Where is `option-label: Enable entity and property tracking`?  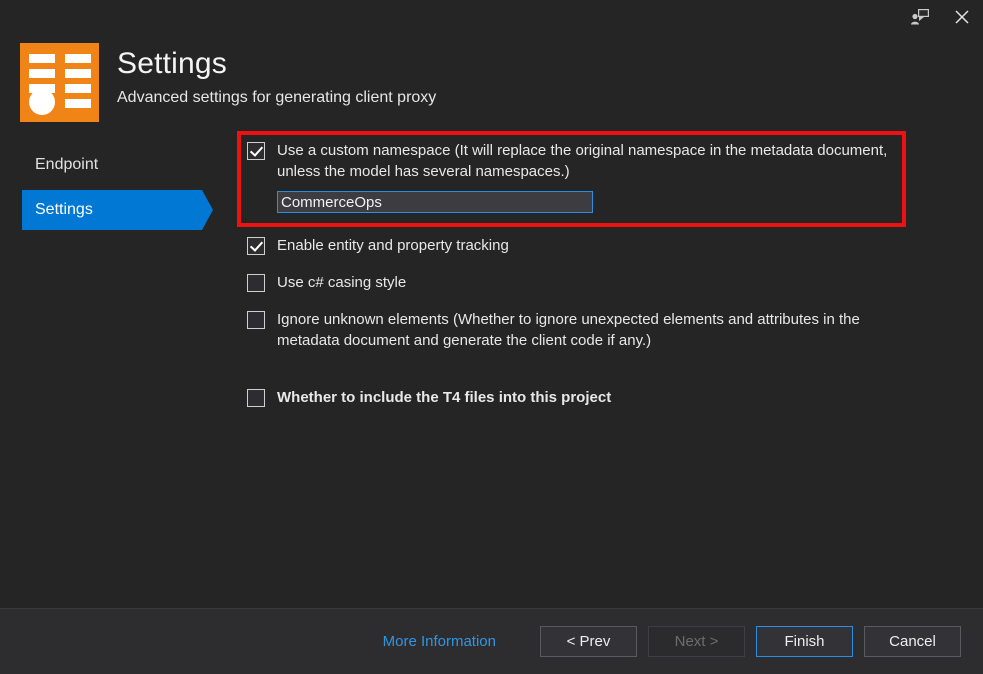 option-label: Enable entity and property tracking is located at coordinates (393, 245).